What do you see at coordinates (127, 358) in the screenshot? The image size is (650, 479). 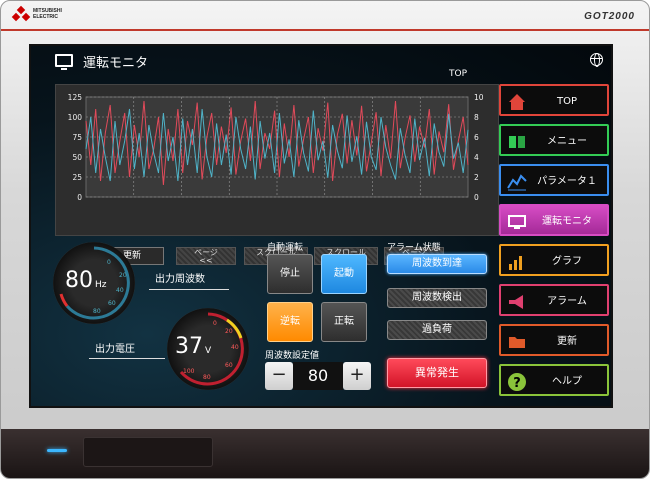 I see `voltage-label-line` at bounding box center [127, 358].